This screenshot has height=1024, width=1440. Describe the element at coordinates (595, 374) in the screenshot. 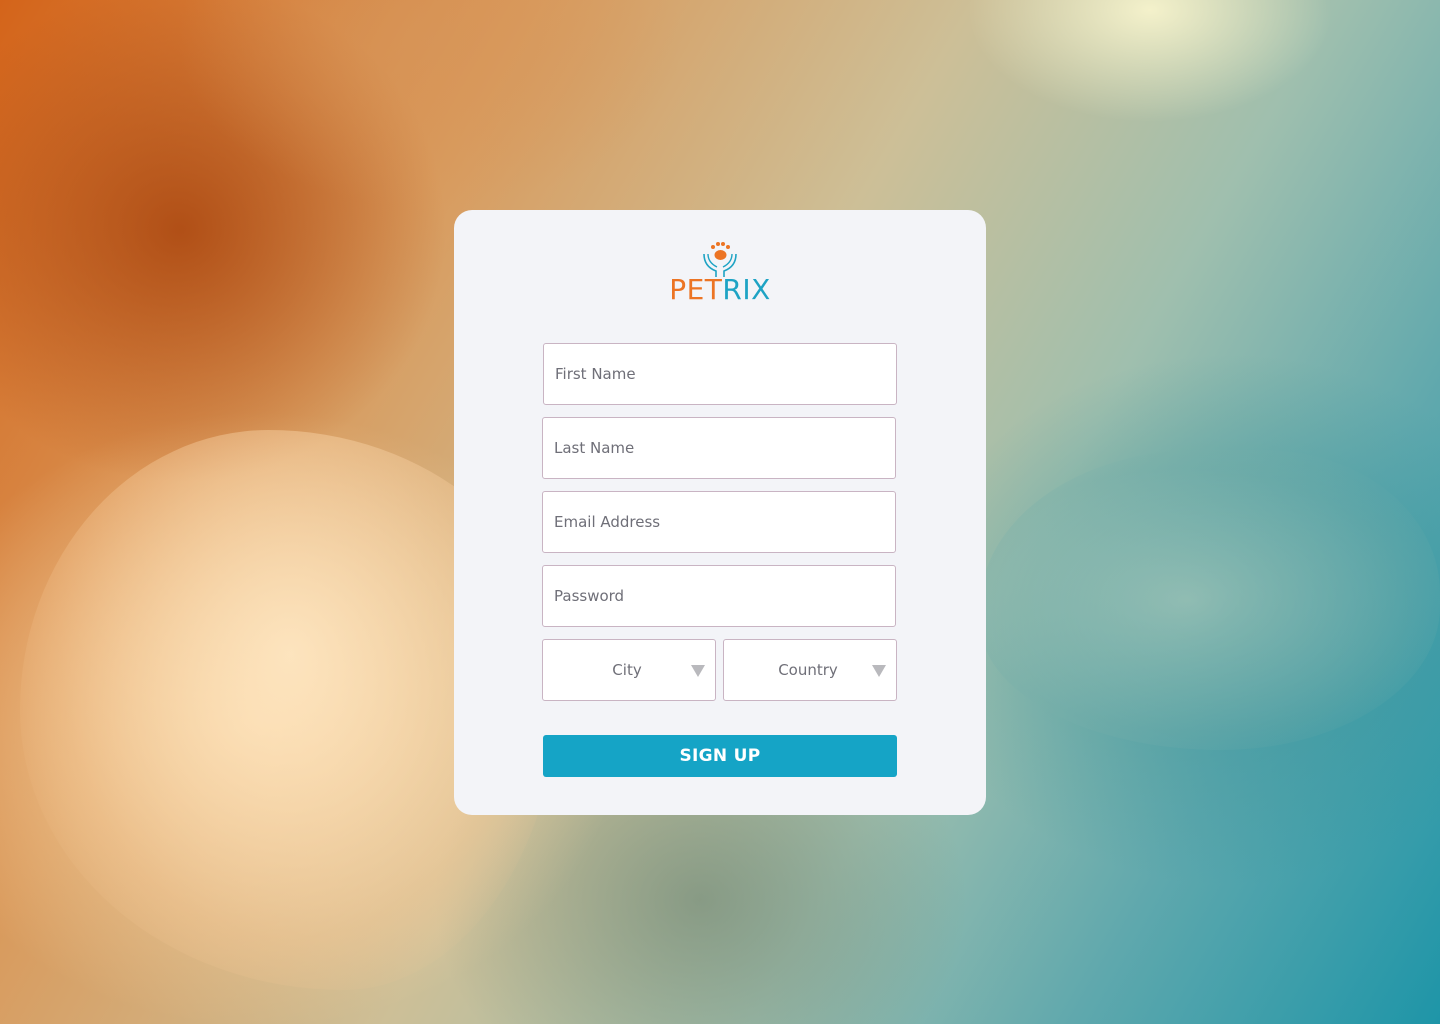

I see `first-name-placeholder: First Name` at that location.